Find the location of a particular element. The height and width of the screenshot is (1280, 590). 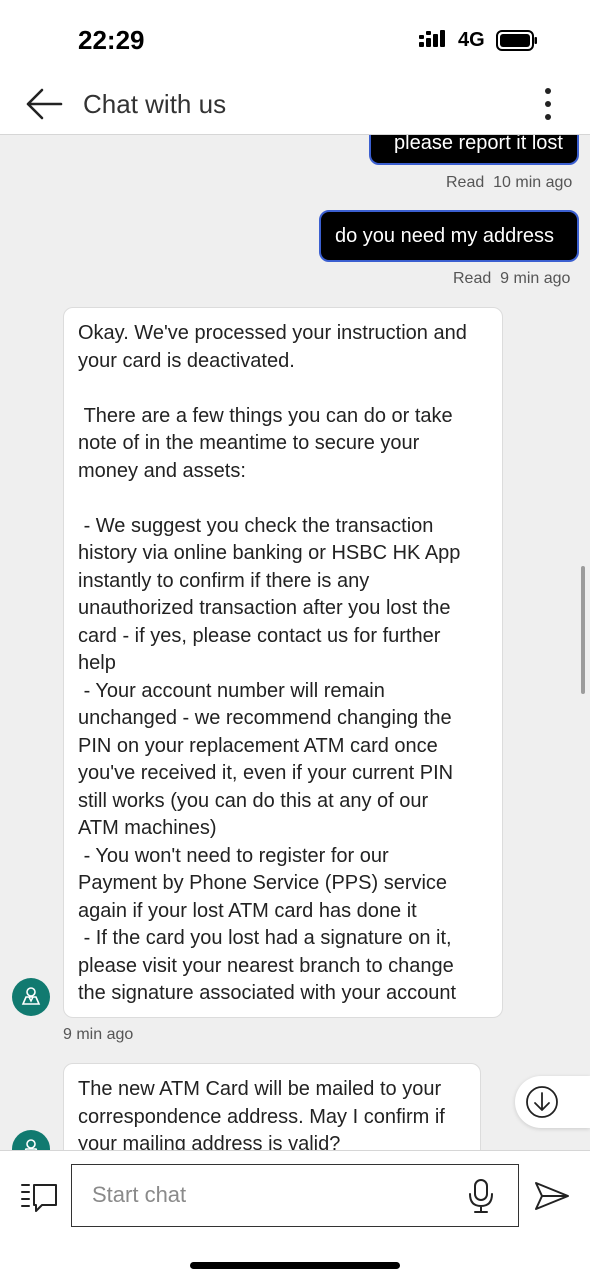

scroll-to-bottom-button is located at coordinates (552, 1102).